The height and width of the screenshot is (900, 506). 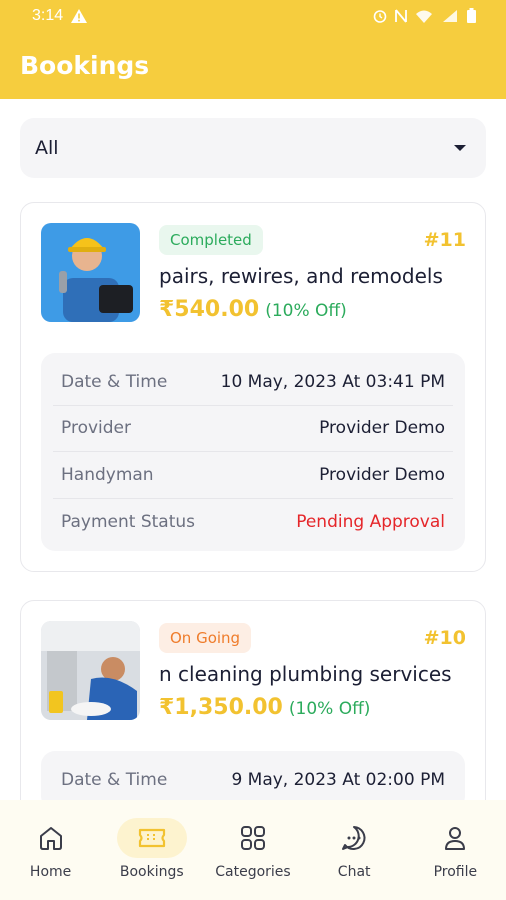 What do you see at coordinates (455, 872) in the screenshot?
I see `nav-label: Profile` at bounding box center [455, 872].